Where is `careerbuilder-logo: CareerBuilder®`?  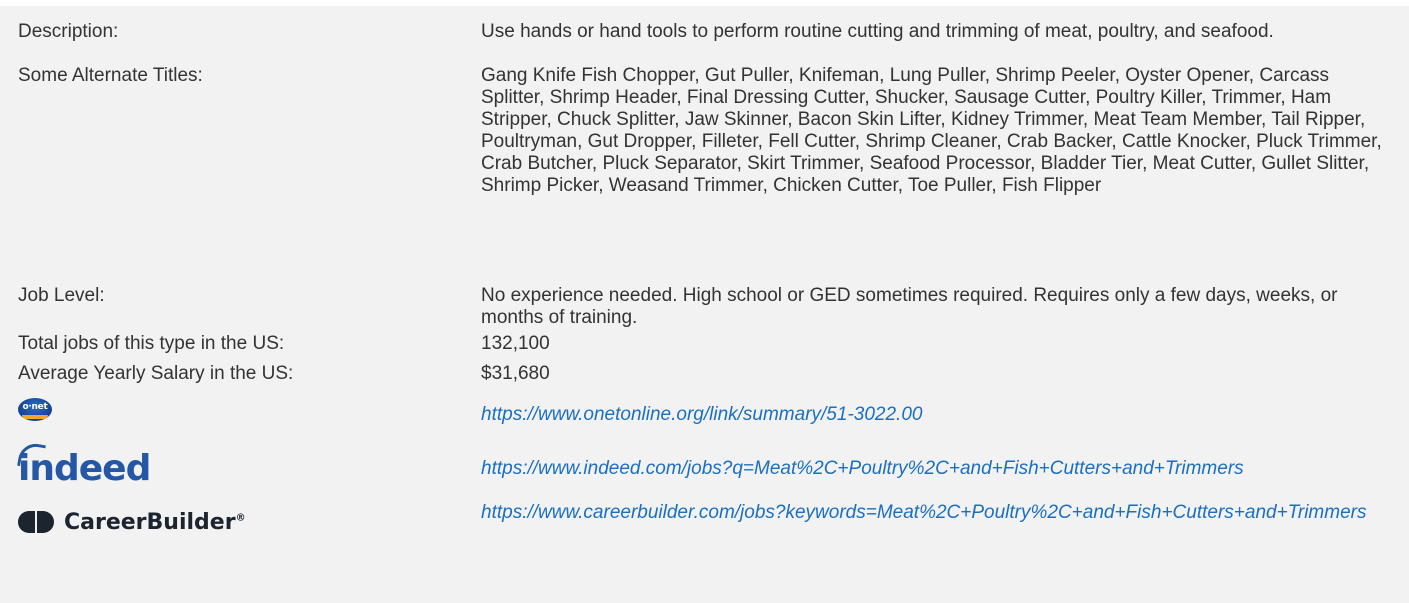 careerbuilder-logo: CareerBuilder® is located at coordinates (155, 523).